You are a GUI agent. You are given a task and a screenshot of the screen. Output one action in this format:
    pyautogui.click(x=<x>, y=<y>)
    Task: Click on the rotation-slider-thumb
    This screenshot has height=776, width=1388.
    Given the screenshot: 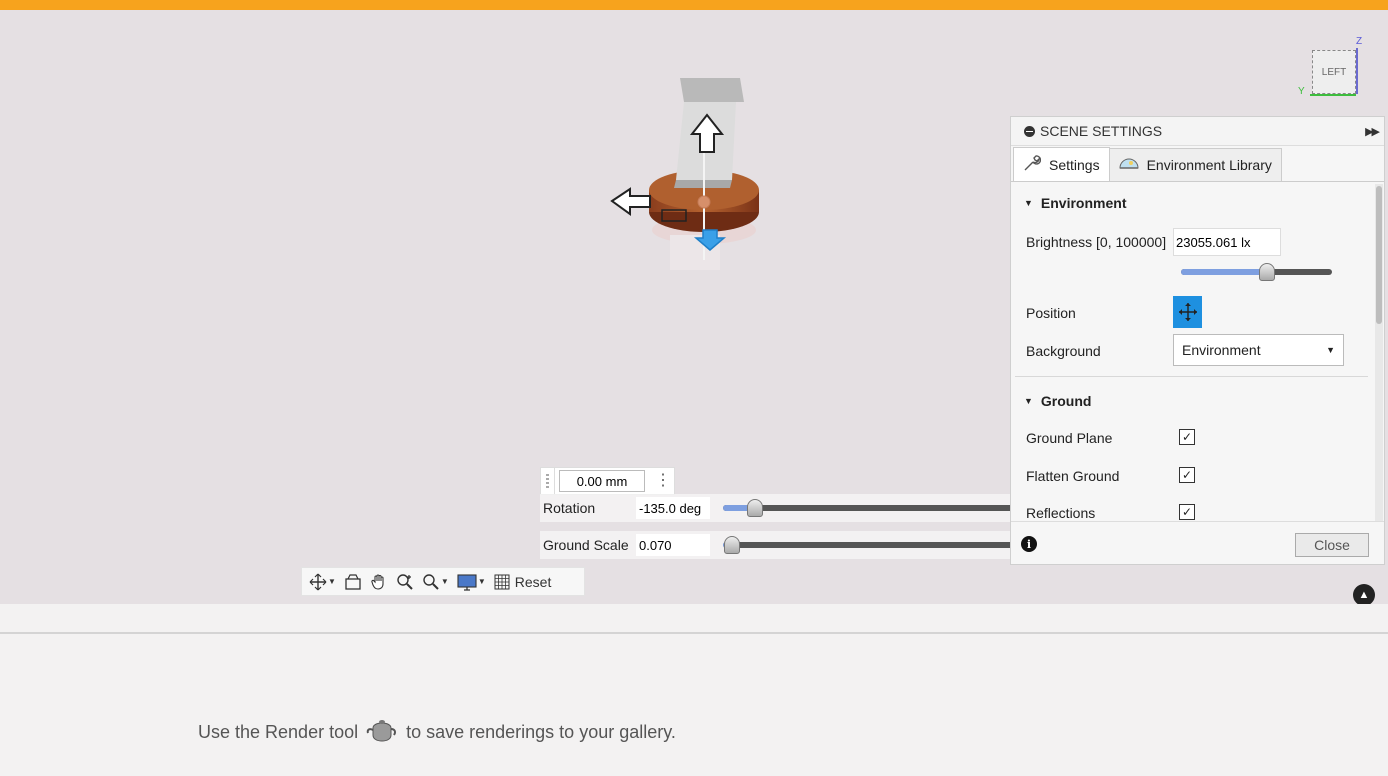 What is the action you would take?
    pyautogui.click(x=755, y=508)
    